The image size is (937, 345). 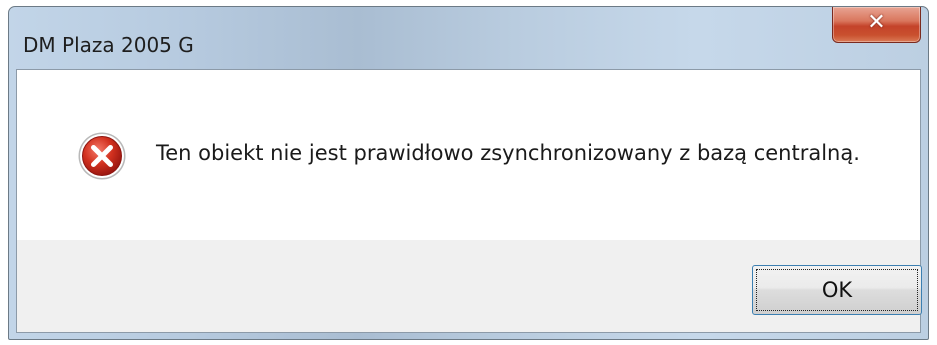 What do you see at coordinates (108, 45) in the screenshot?
I see `window-title: DM Plaza 2005 G` at bounding box center [108, 45].